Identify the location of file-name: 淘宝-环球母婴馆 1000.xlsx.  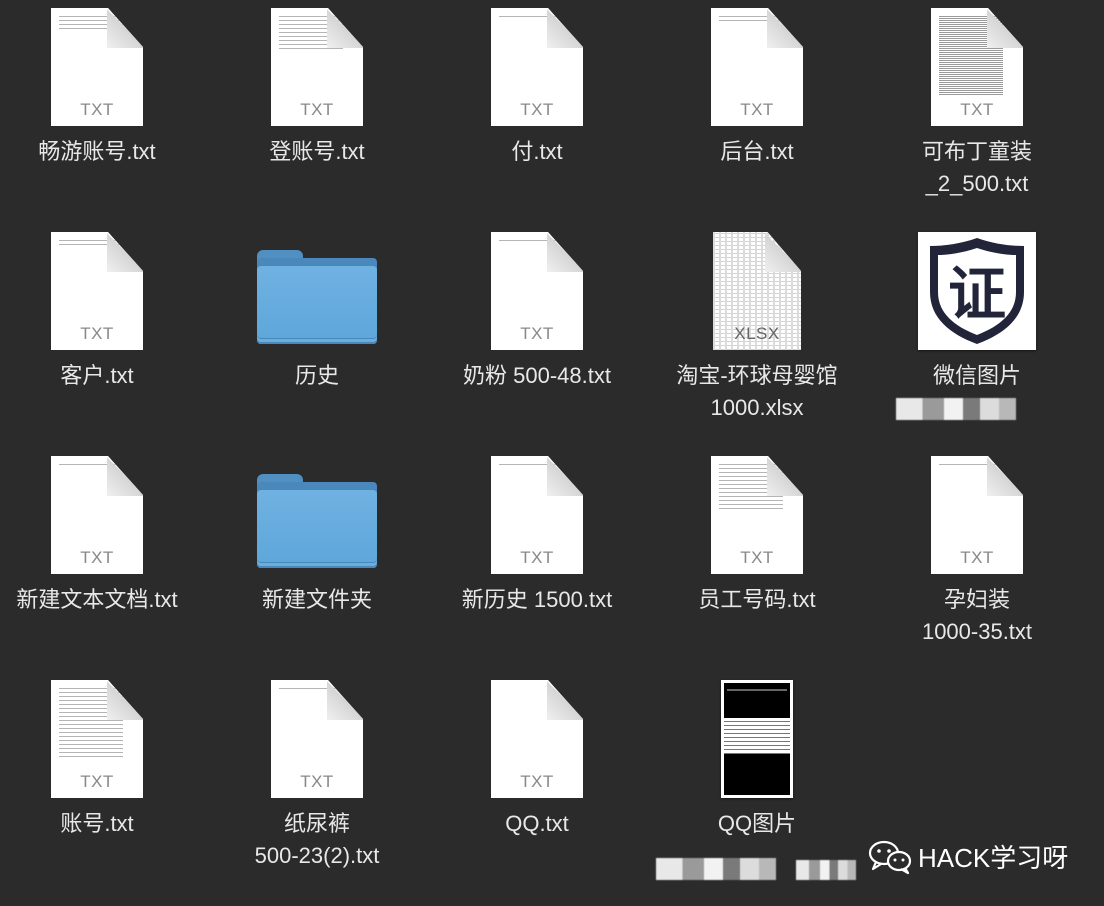
(757, 391).